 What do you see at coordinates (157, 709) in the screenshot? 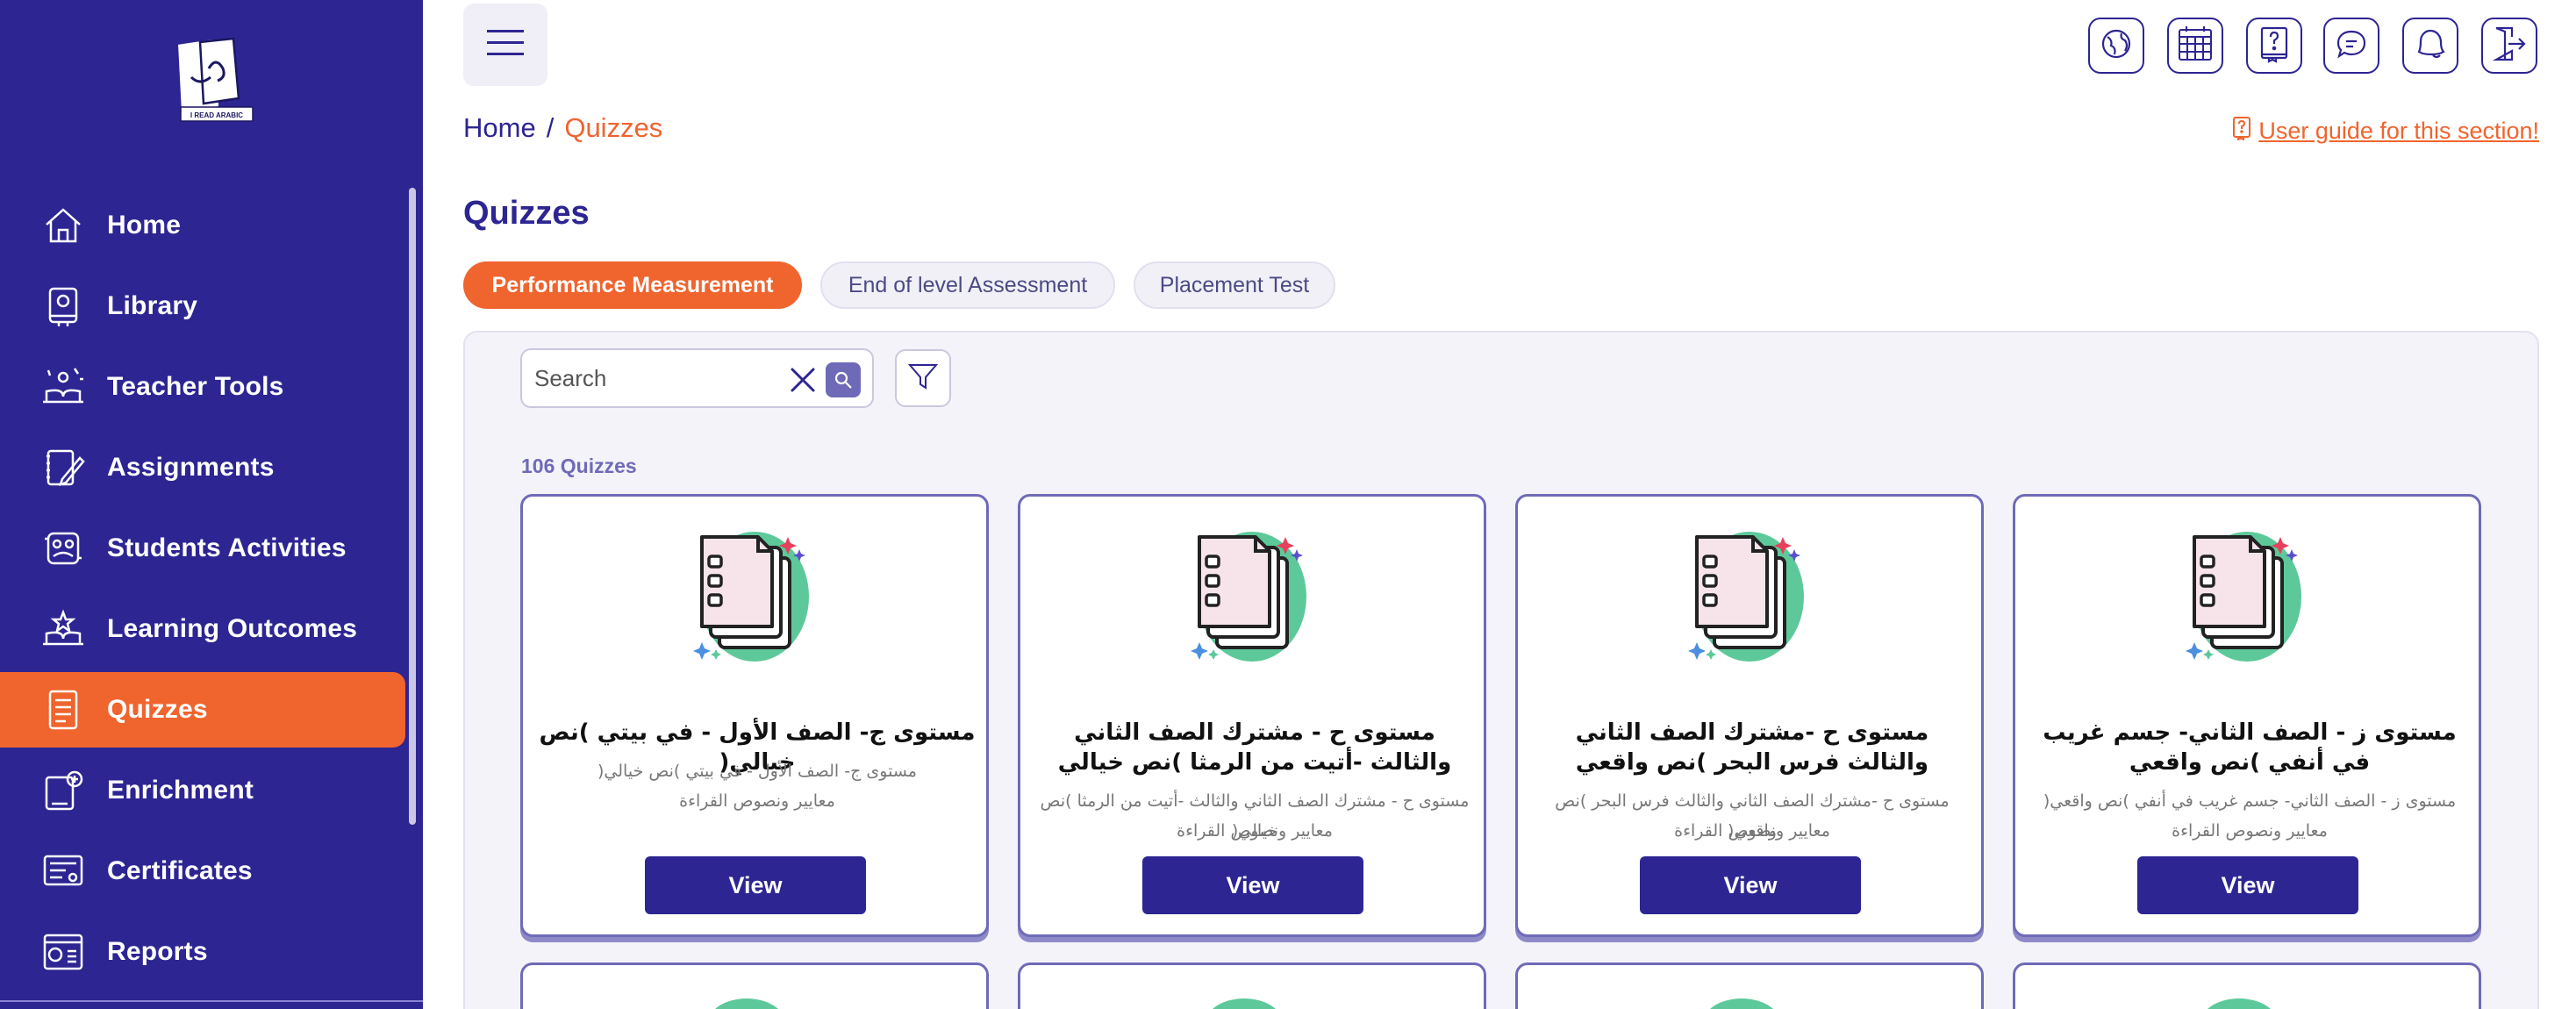
I see `sidebar-item-label: Quizzes` at bounding box center [157, 709].